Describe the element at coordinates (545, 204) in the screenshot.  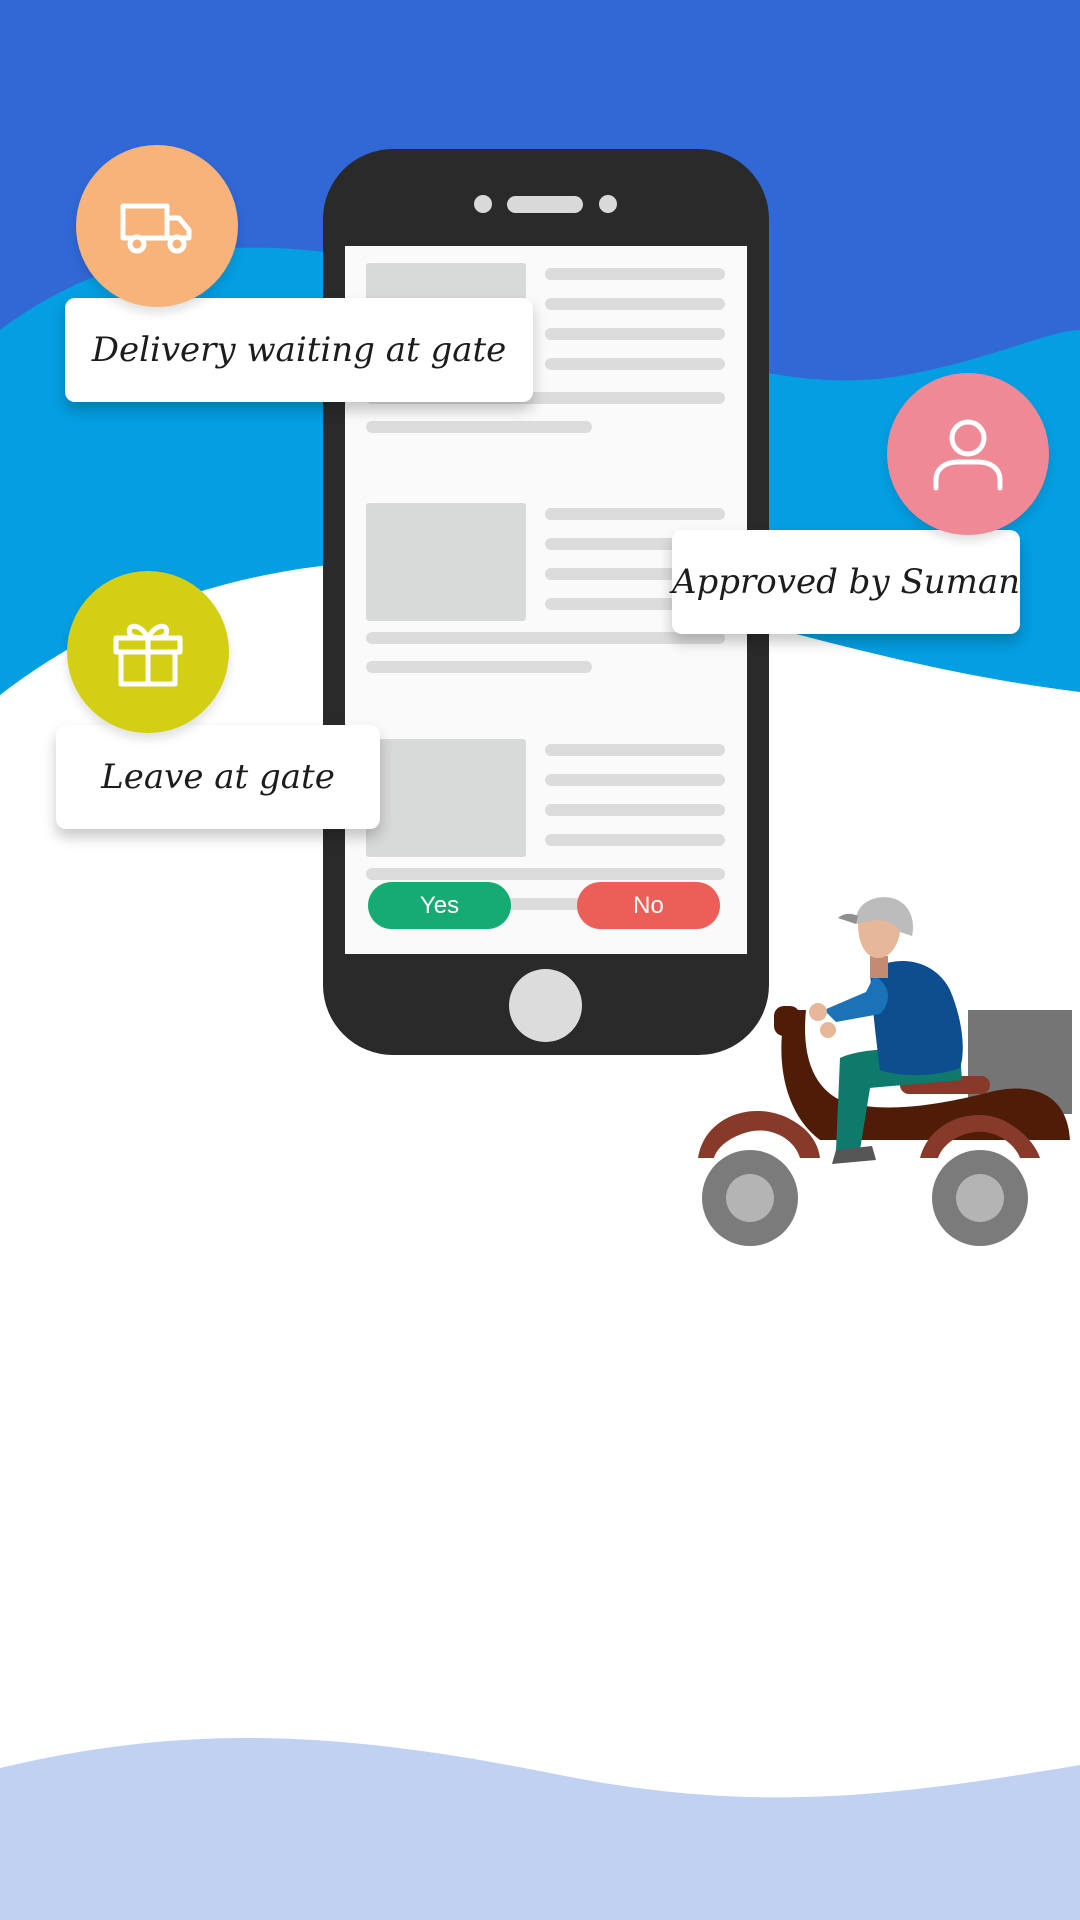
I see `phone-speaker` at that location.